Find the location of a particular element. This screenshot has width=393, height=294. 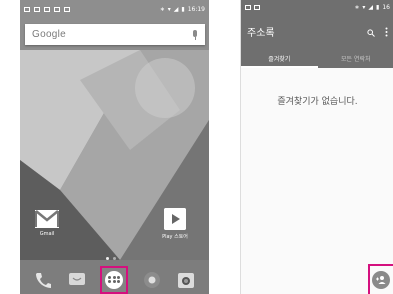

tab-bar: 즐겨찾기 모든 연락처 is located at coordinates (317, 58).